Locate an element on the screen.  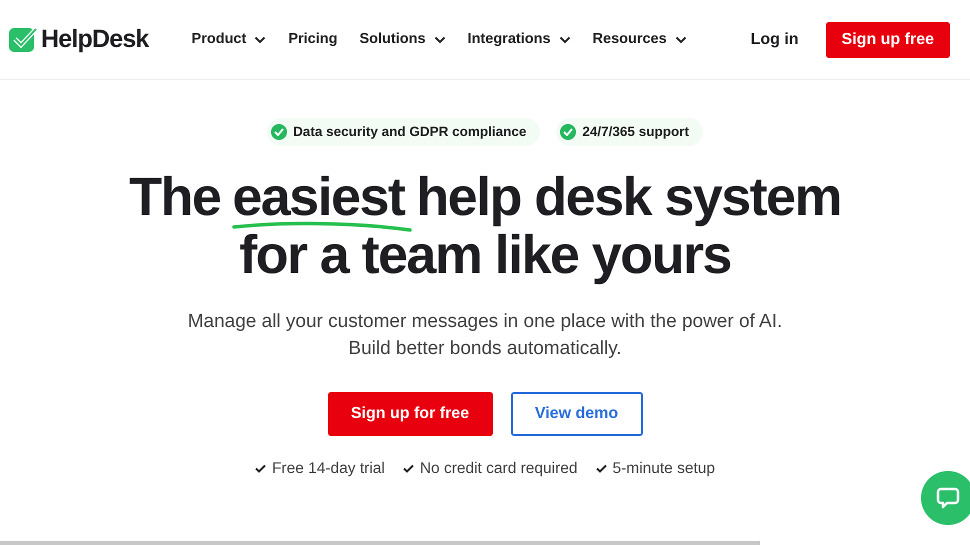
logo-text: HelpDesk is located at coordinates (95, 39).